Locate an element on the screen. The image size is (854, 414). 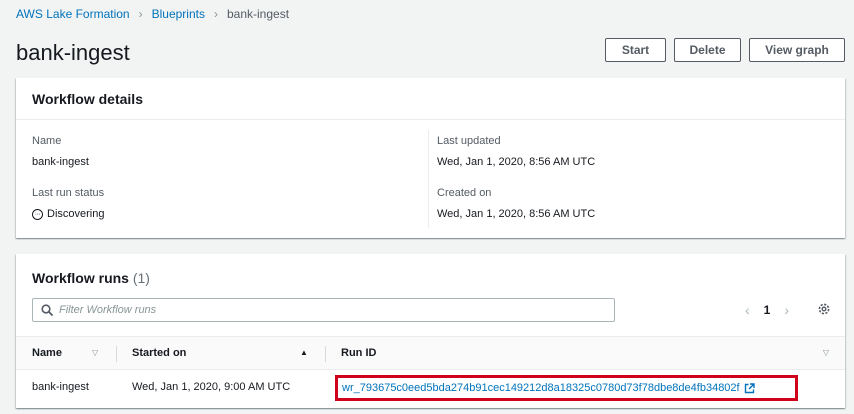
search-icon is located at coordinates (47, 310).